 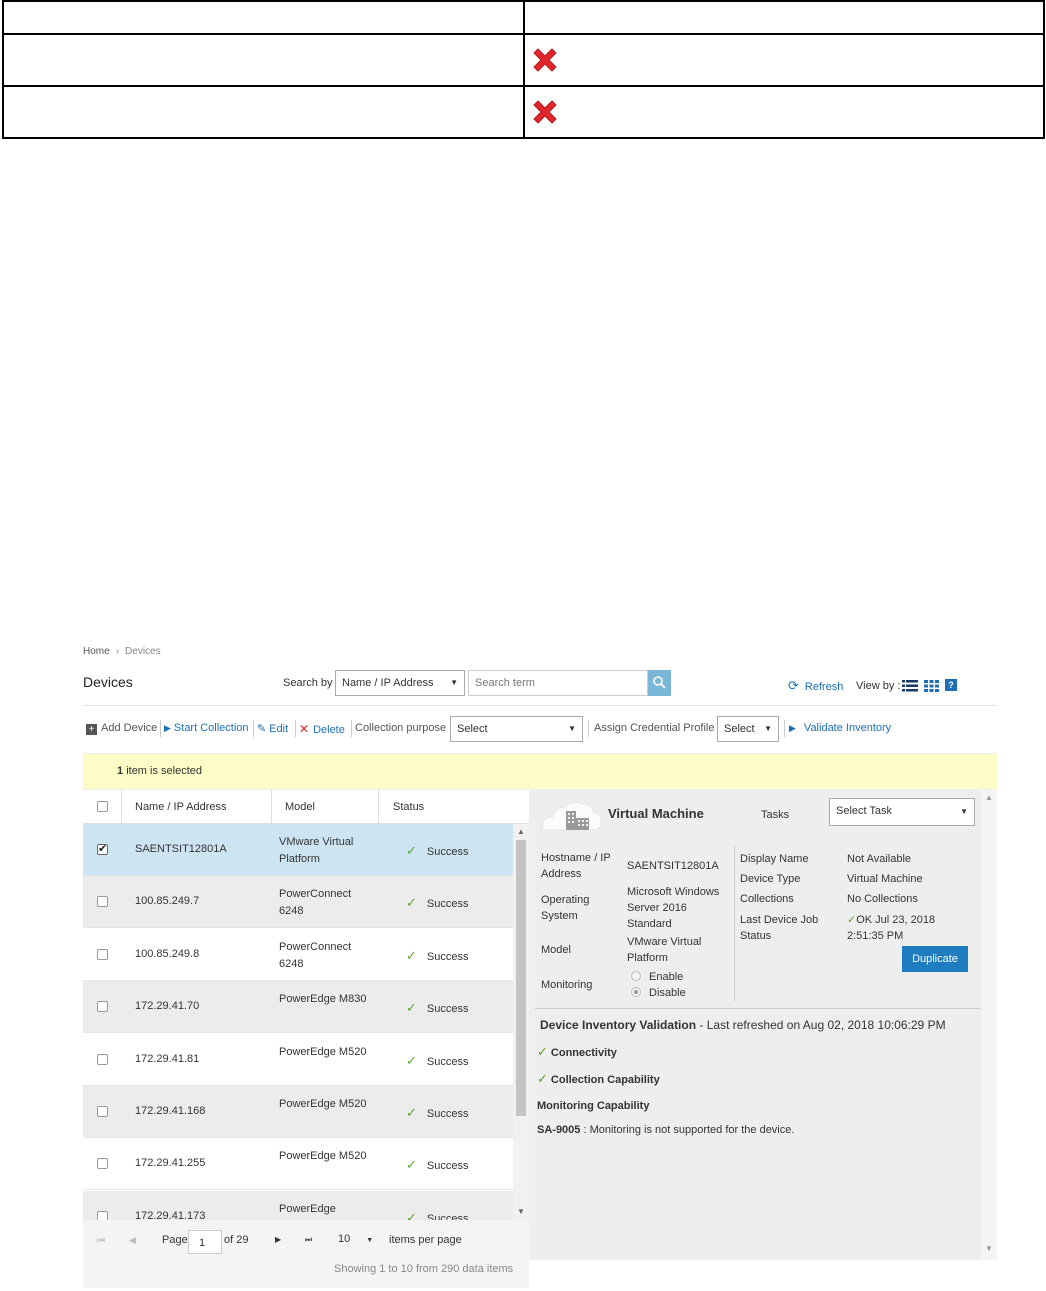 I want to click on checkmark-icon: ✔, so click(x=103, y=849).